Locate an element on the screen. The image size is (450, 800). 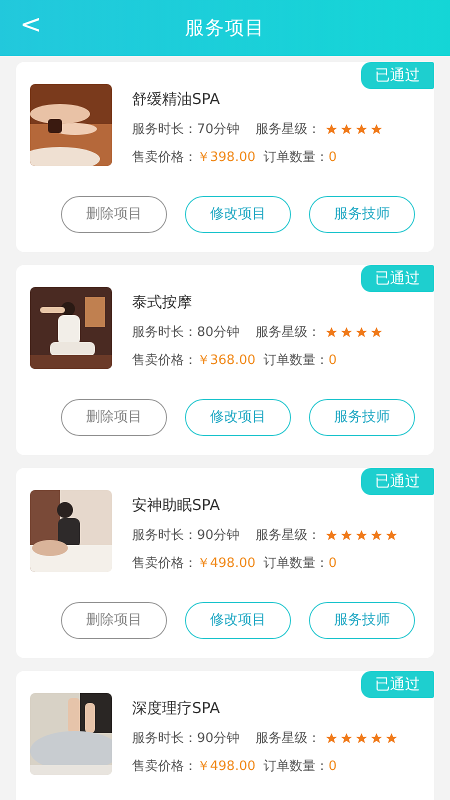
back-button: < is located at coordinates (31, 25).